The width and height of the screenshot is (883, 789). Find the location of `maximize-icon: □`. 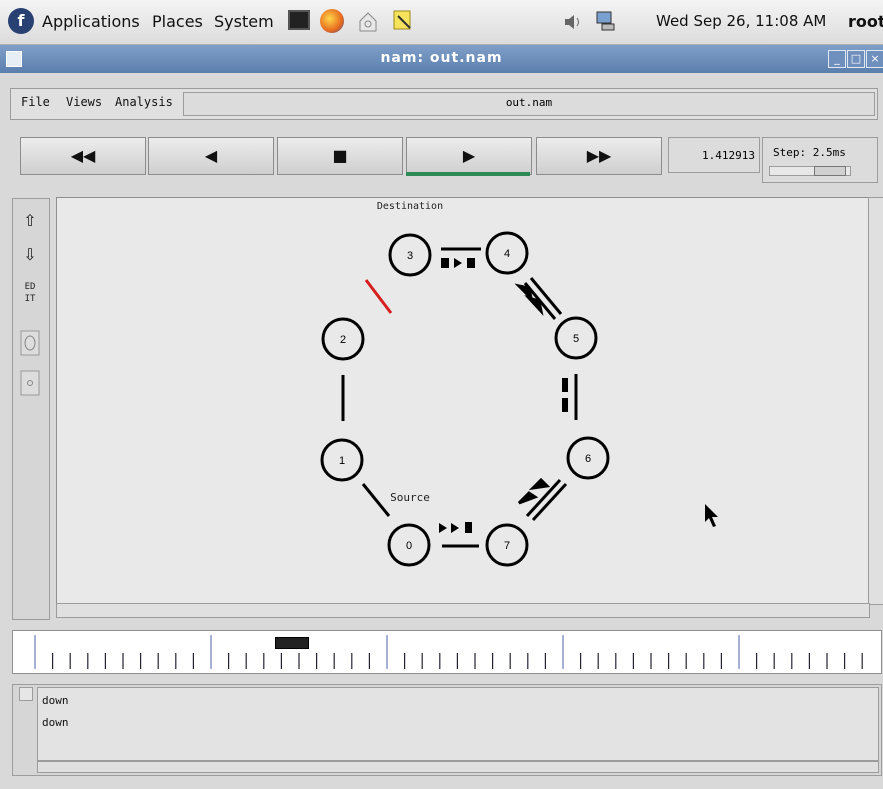

maximize-icon: □ is located at coordinates (856, 59).